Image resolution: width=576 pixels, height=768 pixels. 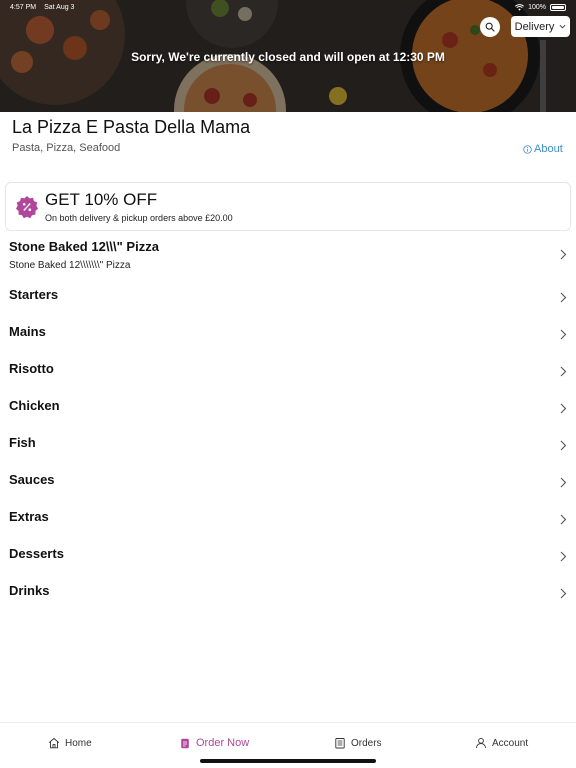 I want to click on search-icon, so click(x=490, y=27).